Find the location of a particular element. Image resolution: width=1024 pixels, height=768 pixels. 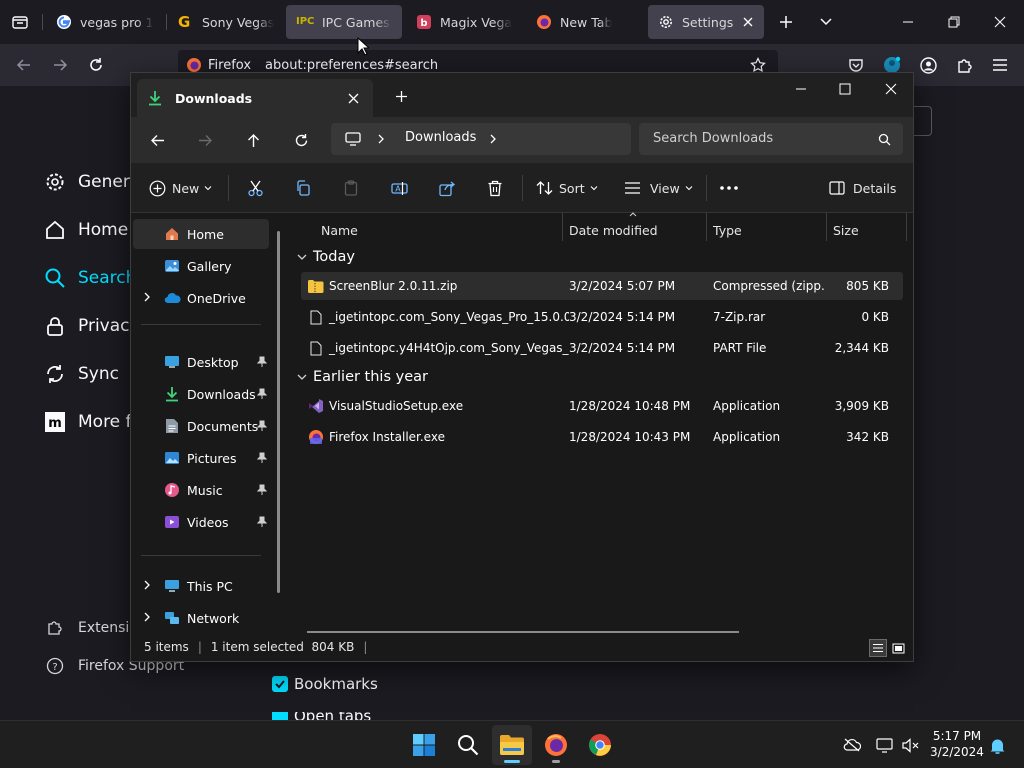

profile-button is located at coordinates (928, 65).